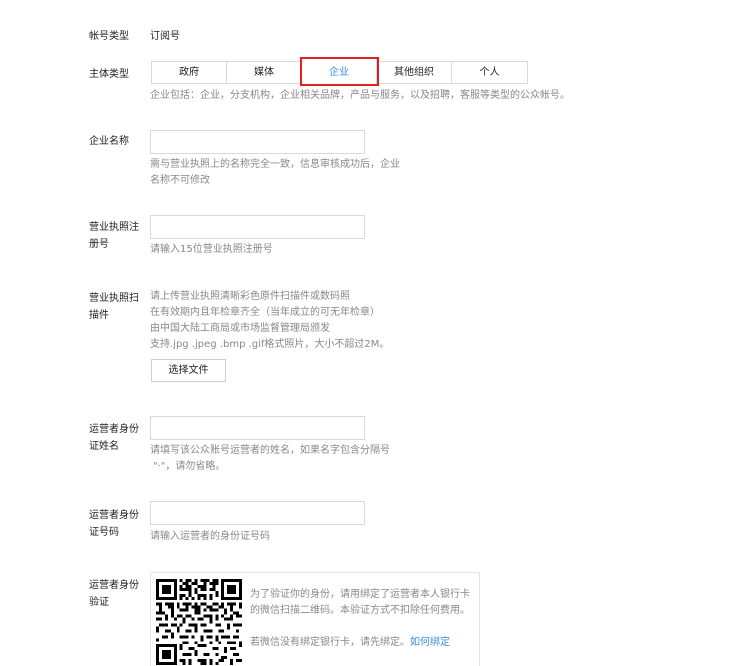  What do you see at coordinates (114, 585) in the screenshot?
I see `operator-verify-label-line1: 运营者身份` at bounding box center [114, 585].